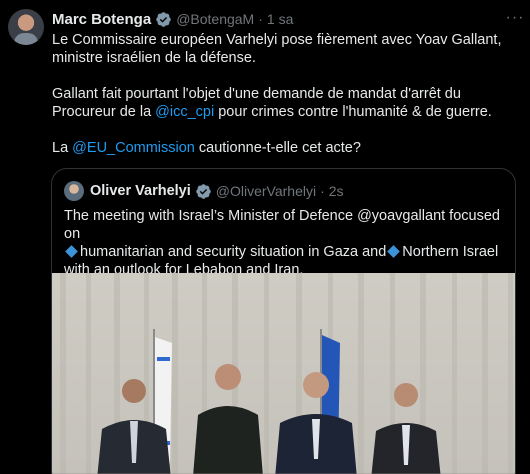 The width and height of the screenshot is (530, 474). What do you see at coordinates (266, 191) in the screenshot?
I see `quoted-author-handle: @OliverVarhelyi` at bounding box center [266, 191].